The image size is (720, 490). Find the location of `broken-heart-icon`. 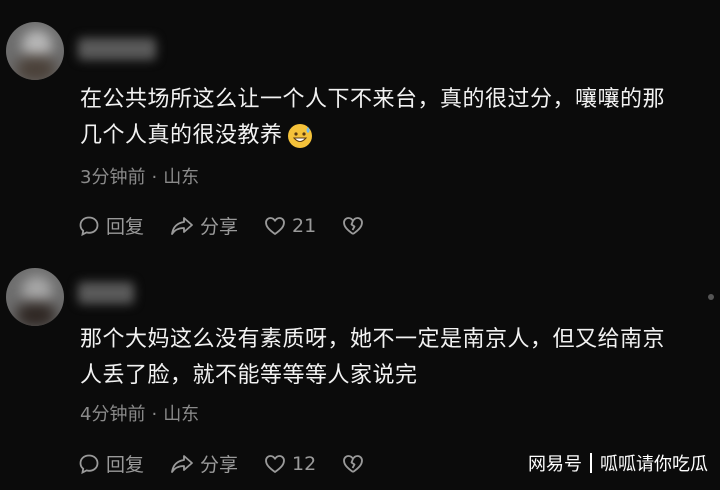

broken-heart-icon is located at coordinates (353, 463).